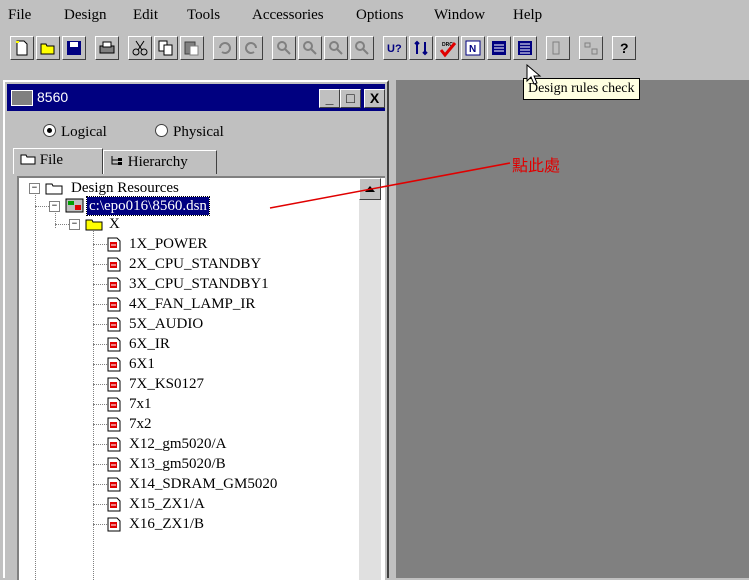  What do you see at coordinates (534, 74) in the screenshot?
I see `mouse-cursor-icon` at bounding box center [534, 74].